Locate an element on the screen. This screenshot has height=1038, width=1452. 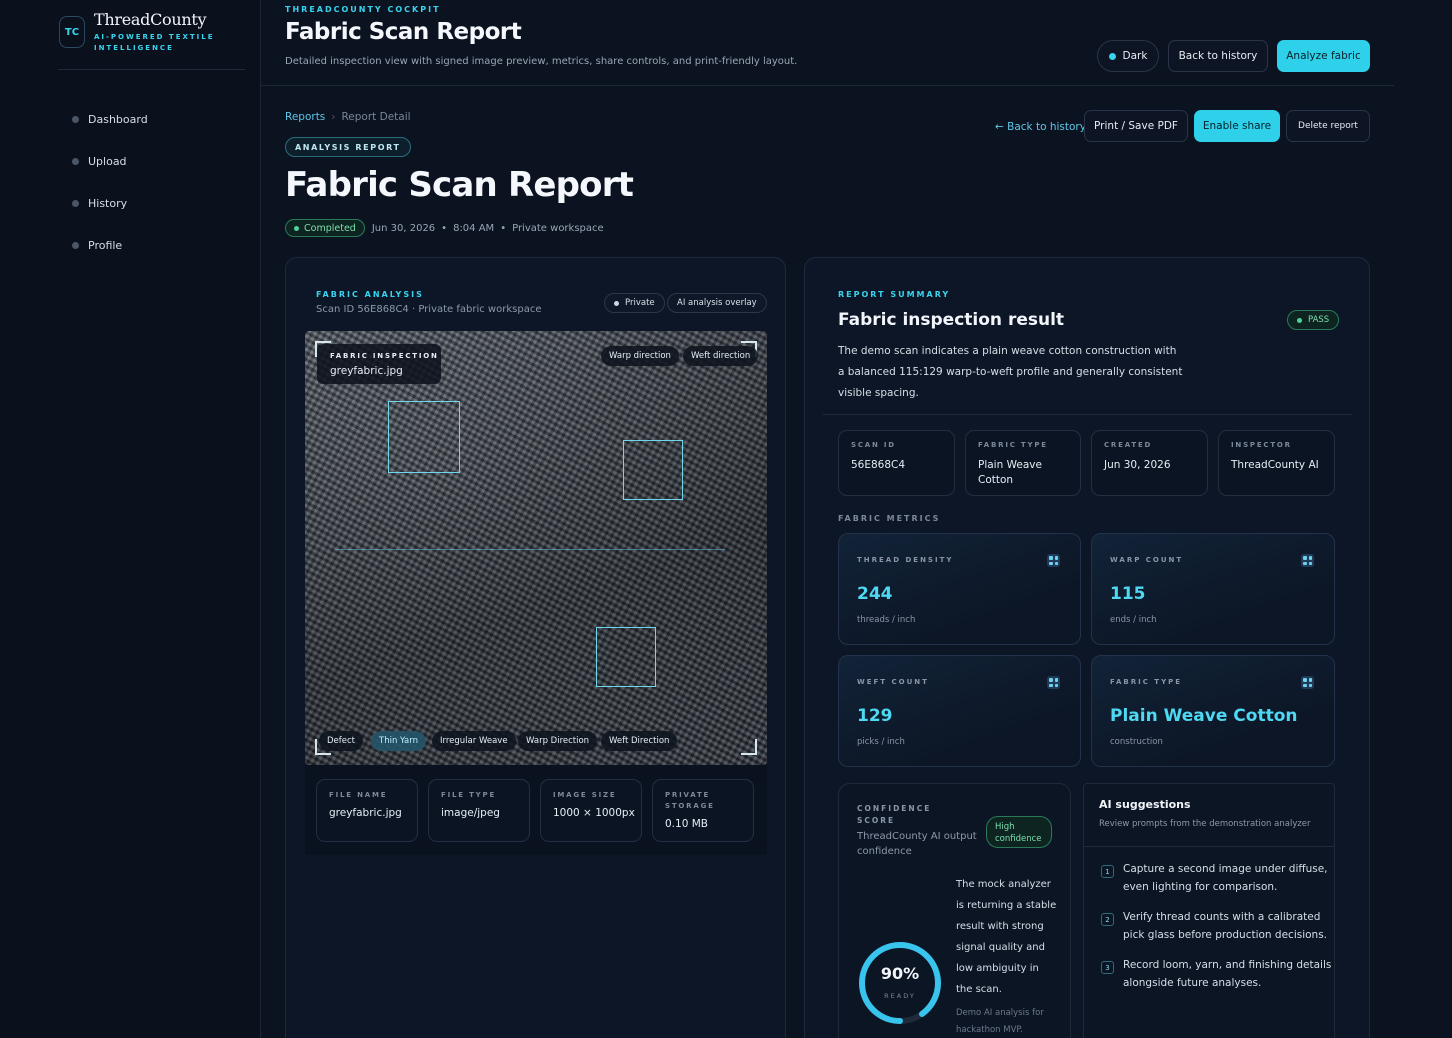
metric-key: WARP COUNT is located at coordinates (1147, 560).